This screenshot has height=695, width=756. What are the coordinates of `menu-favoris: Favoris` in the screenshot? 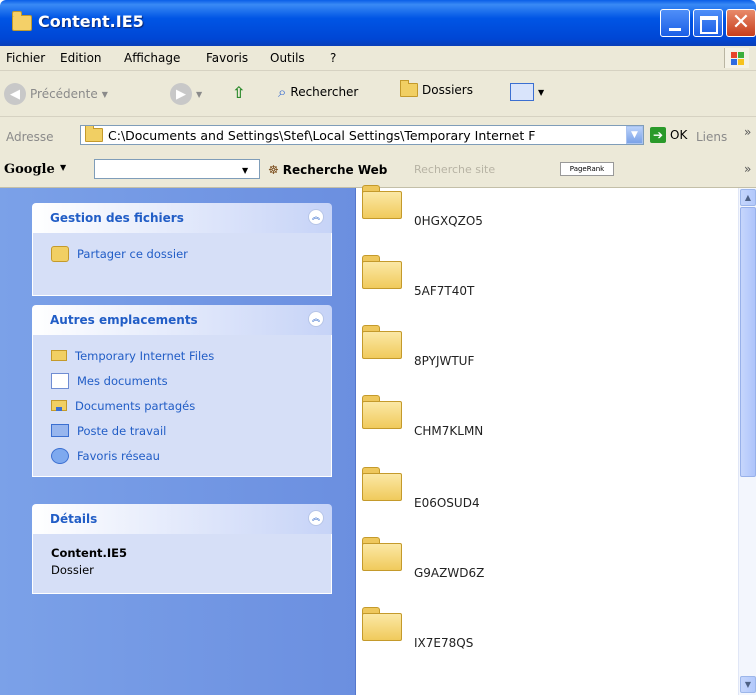 It's located at (227, 58).